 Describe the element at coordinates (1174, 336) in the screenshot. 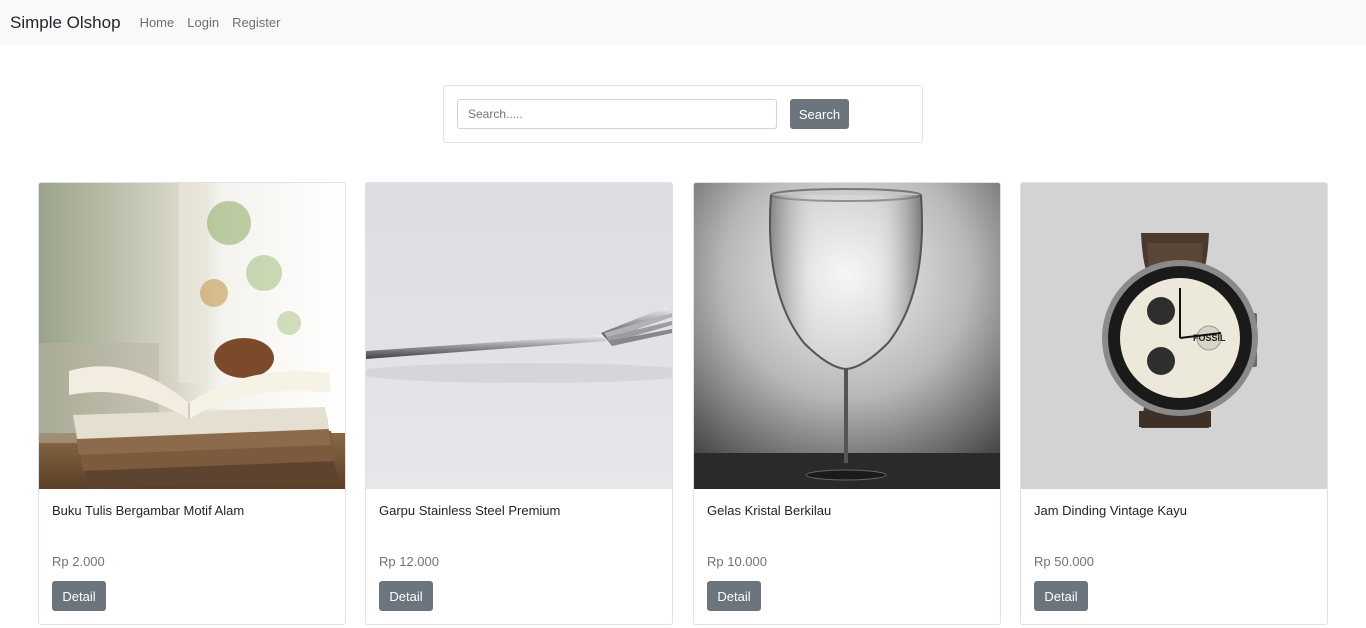

I see `watch-image: FOSSIL` at that location.